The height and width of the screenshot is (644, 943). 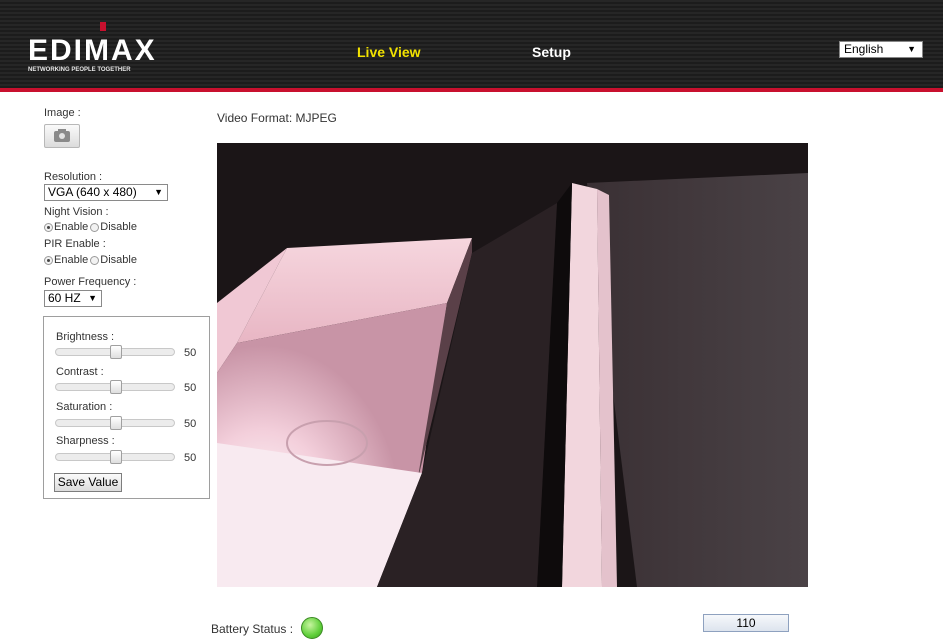 What do you see at coordinates (746, 623) in the screenshot?
I see `counter-display: 110` at bounding box center [746, 623].